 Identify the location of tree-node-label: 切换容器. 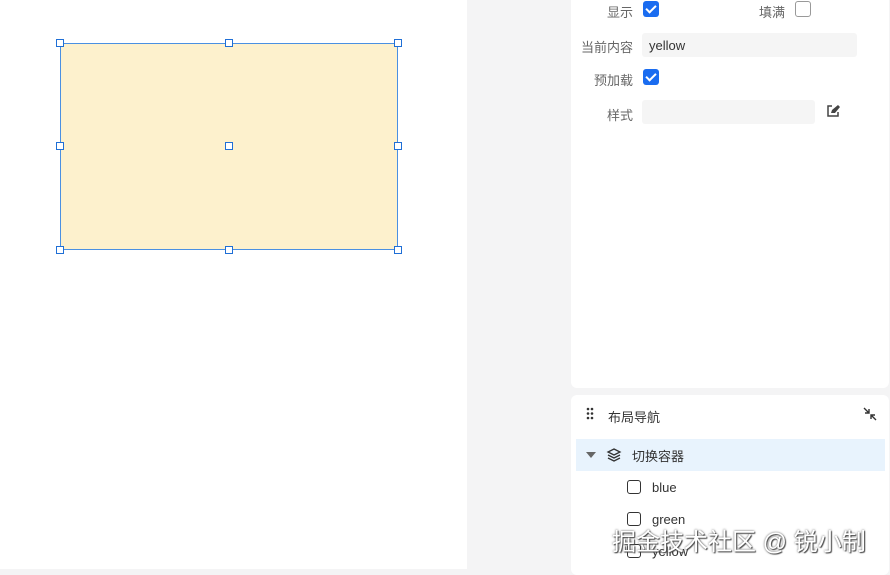
(658, 456).